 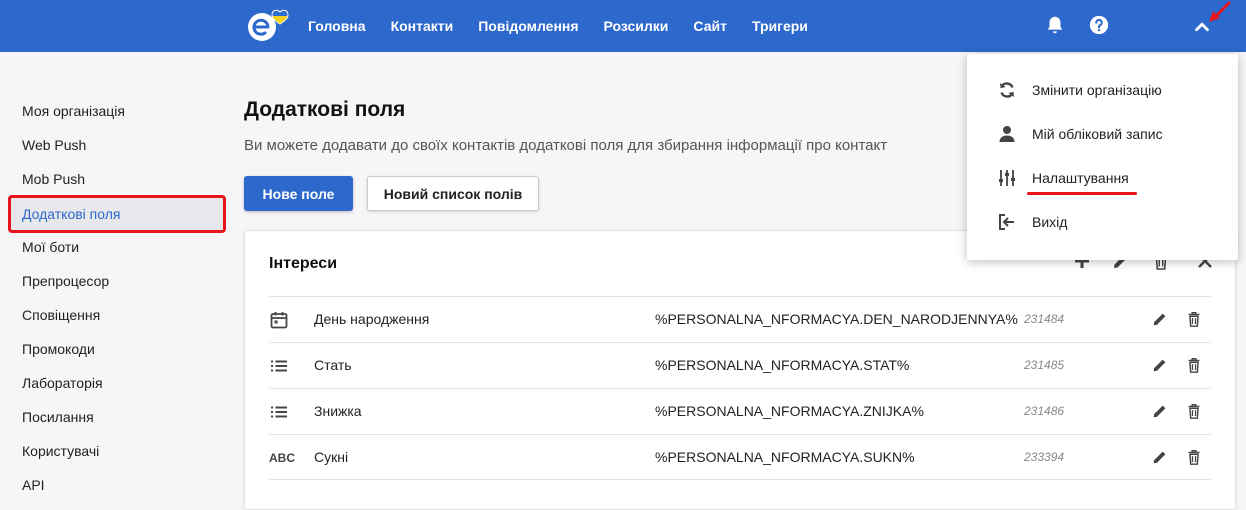 What do you see at coordinates (333, 365) in the screenshot?
I see `field-name: Стать` at bounding box center [333, 365].